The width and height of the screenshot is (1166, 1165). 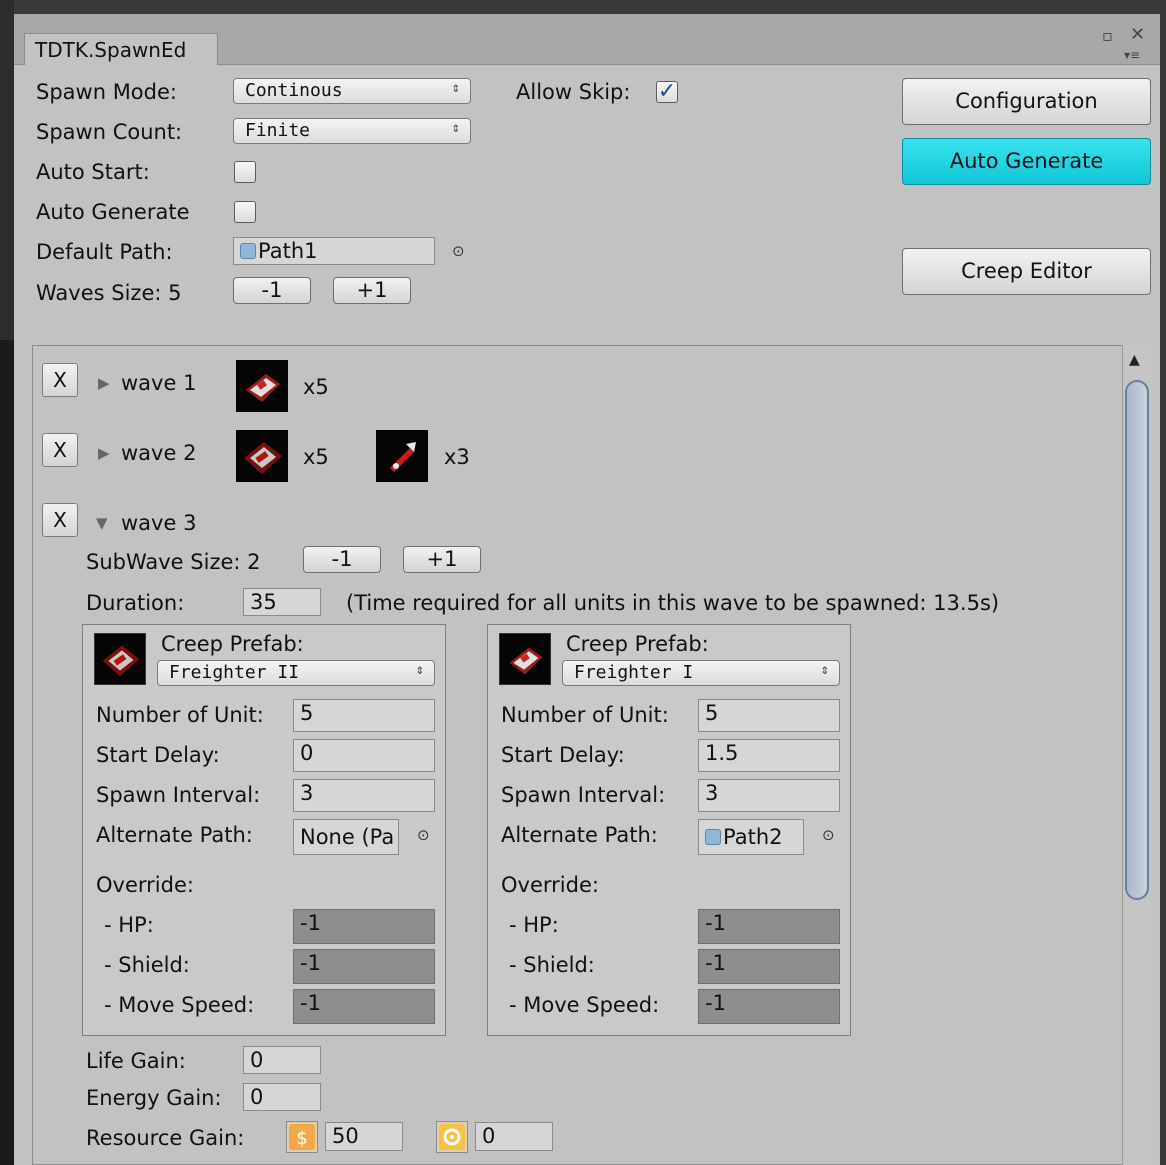 I want to click on creep-prefab-dropdown: Freighter I ⇕, so click(x=701, y=673).